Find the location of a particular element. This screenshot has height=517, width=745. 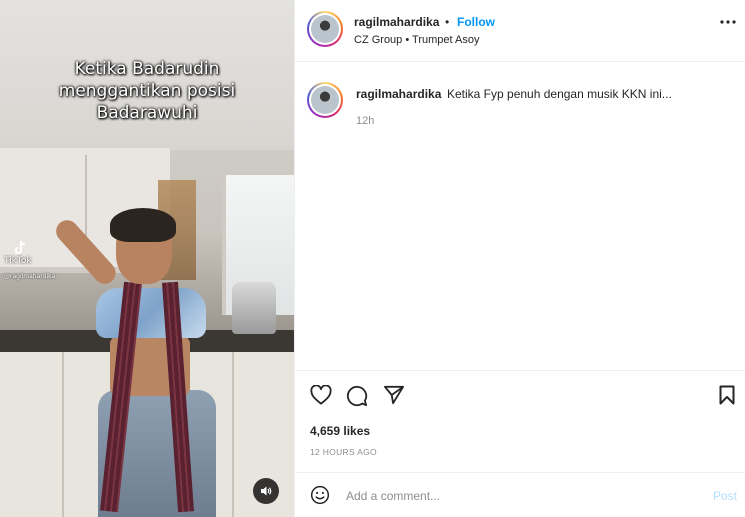

author-username: ragilmahardika is located at coordinates (396, 22).